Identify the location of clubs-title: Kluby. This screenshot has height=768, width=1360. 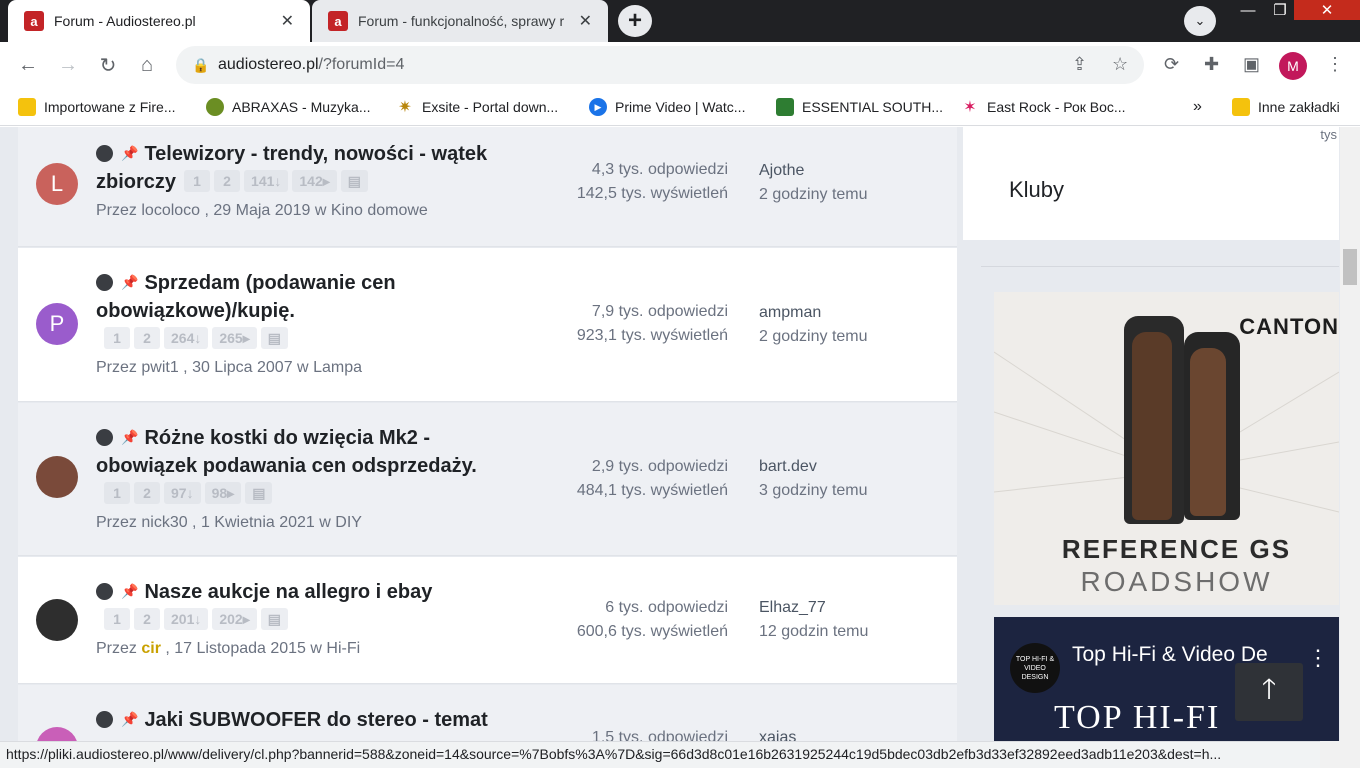
(1036, 190).